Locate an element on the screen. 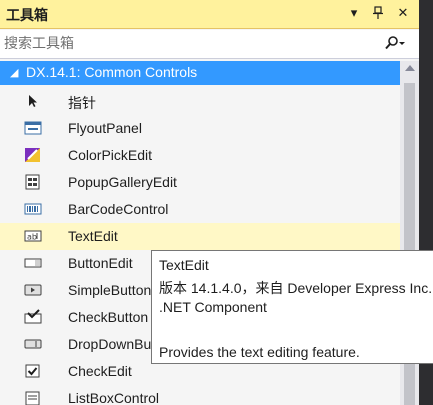 This screenshot has width=433, height=405. pin-icon is located at coordinates (378, 13).